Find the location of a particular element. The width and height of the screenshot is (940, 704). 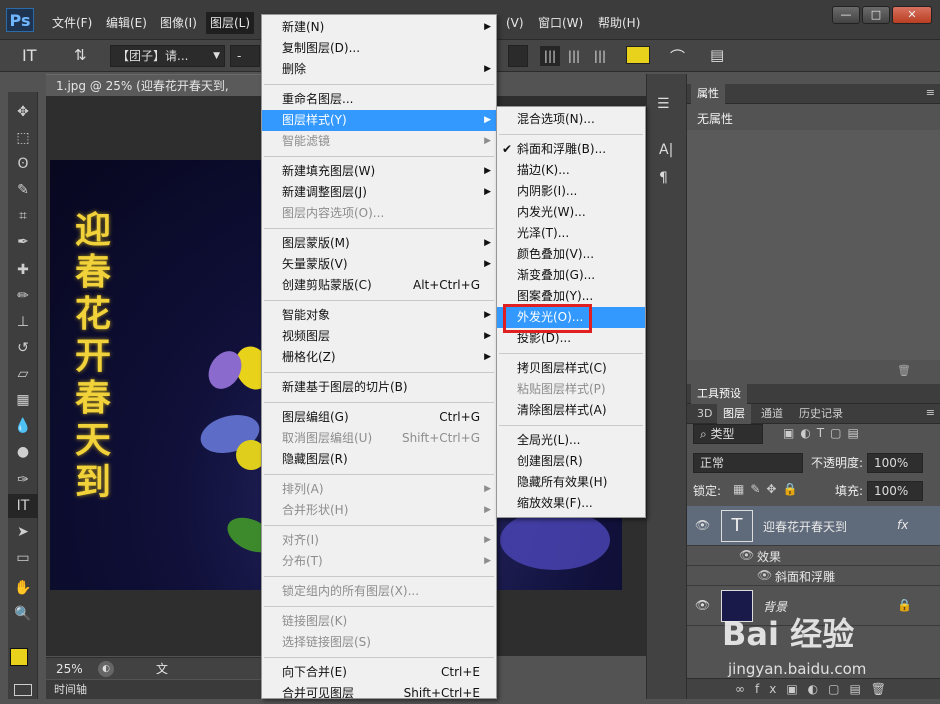

crop-tool-icon: ⌗ is located at coordinates (23, 216).